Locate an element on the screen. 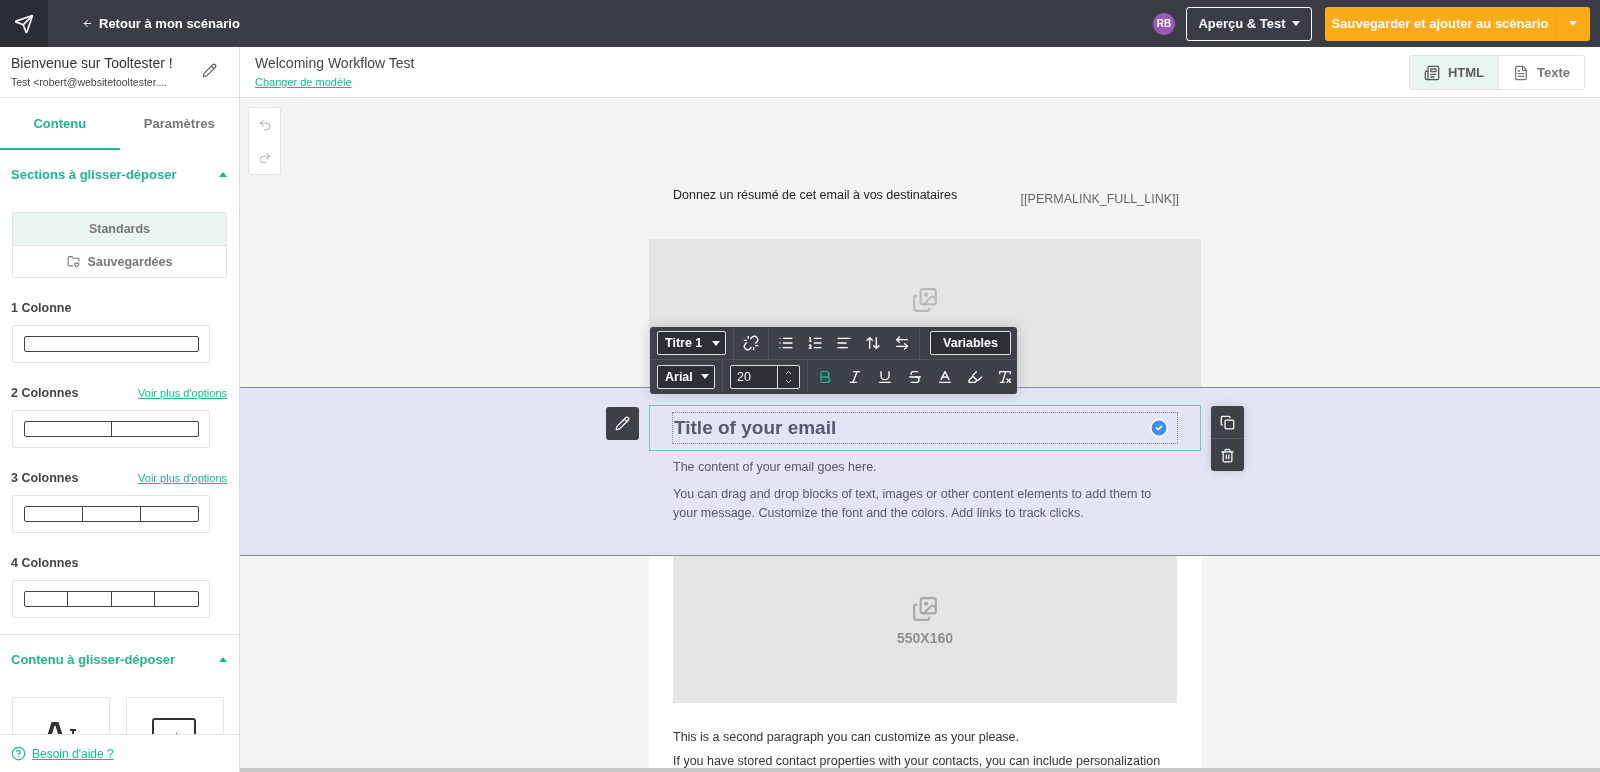 The height and width of the screenshot is (772, 1600). text-color-icon is located at coordinates (945, 376).